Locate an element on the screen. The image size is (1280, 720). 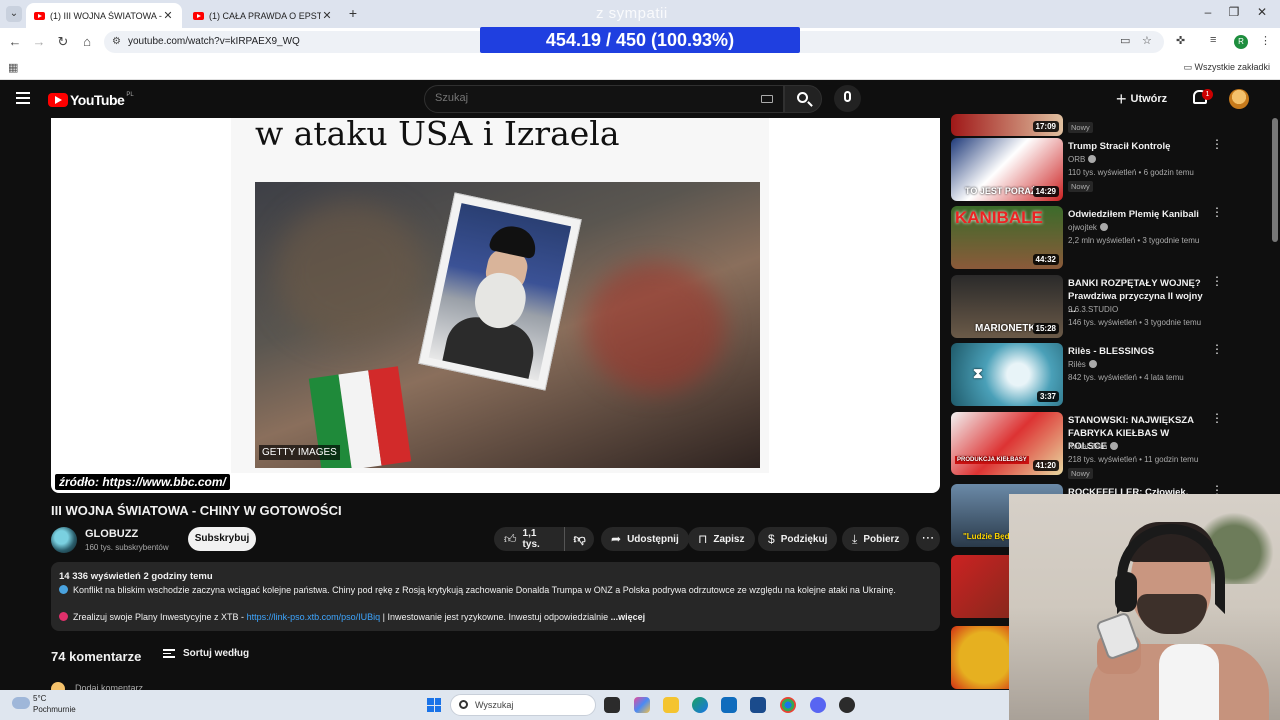
search-box is located at coordinates (604, 99).